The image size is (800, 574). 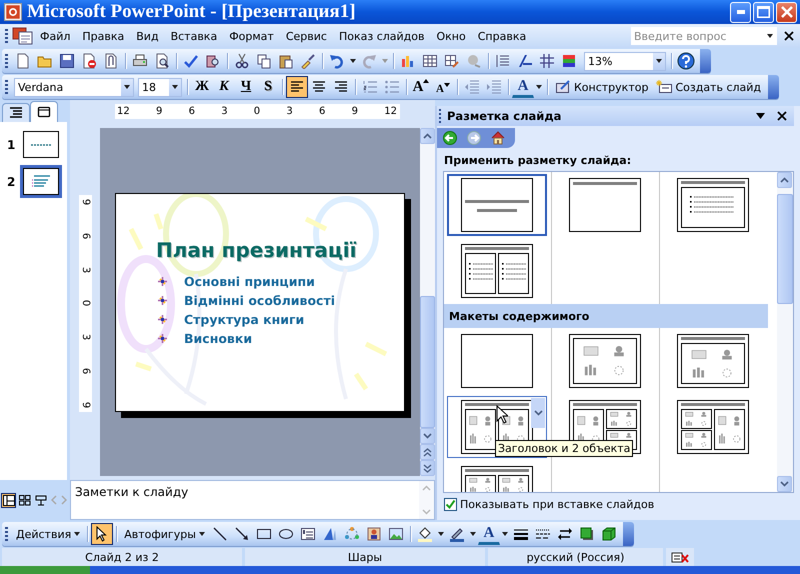 I want to click on help-search-field: Введите вопрос, so click(x=704, y=36).